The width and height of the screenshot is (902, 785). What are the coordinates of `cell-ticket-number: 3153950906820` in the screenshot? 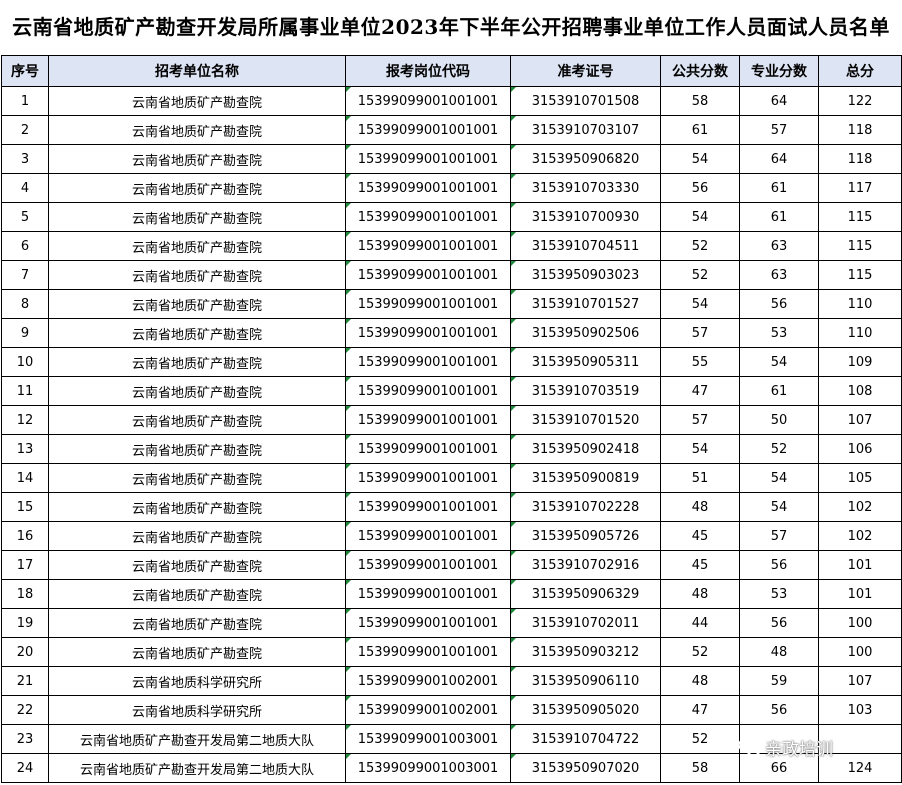 It's located at (585, 159).